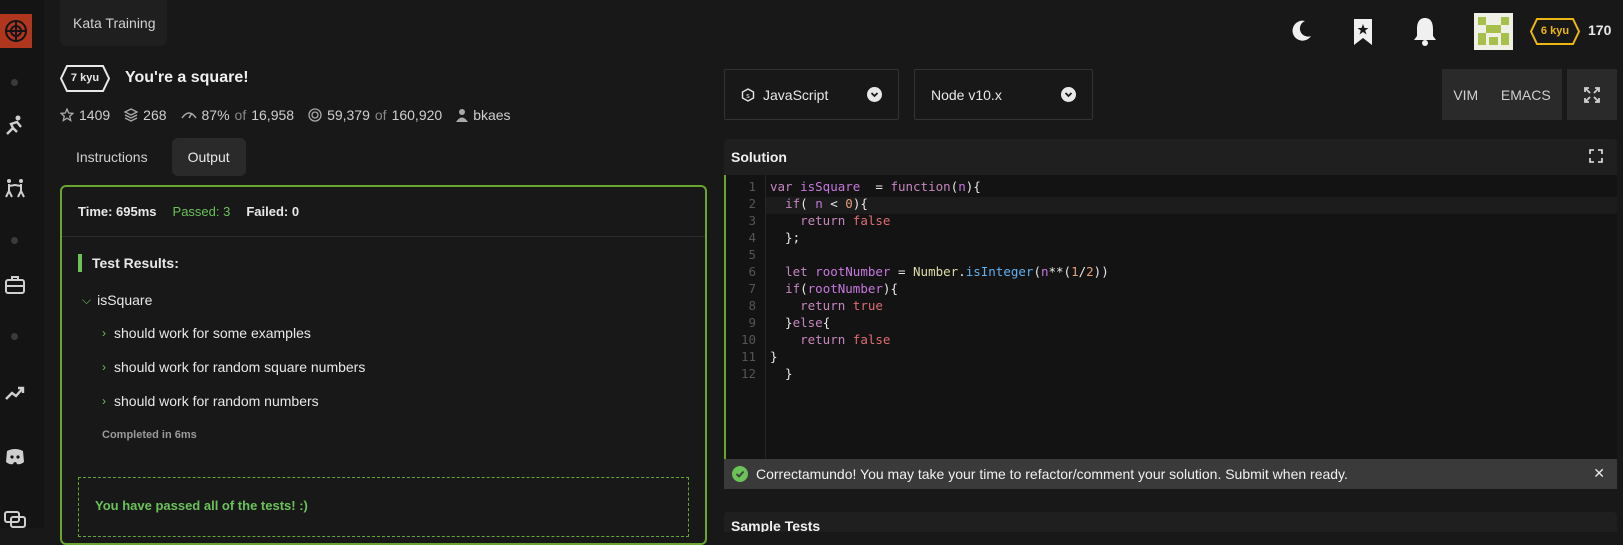 The height and width of the screenshot is (545, 1623). I want to click on test-case-name: should work for random square numbers, so click(240, 367).